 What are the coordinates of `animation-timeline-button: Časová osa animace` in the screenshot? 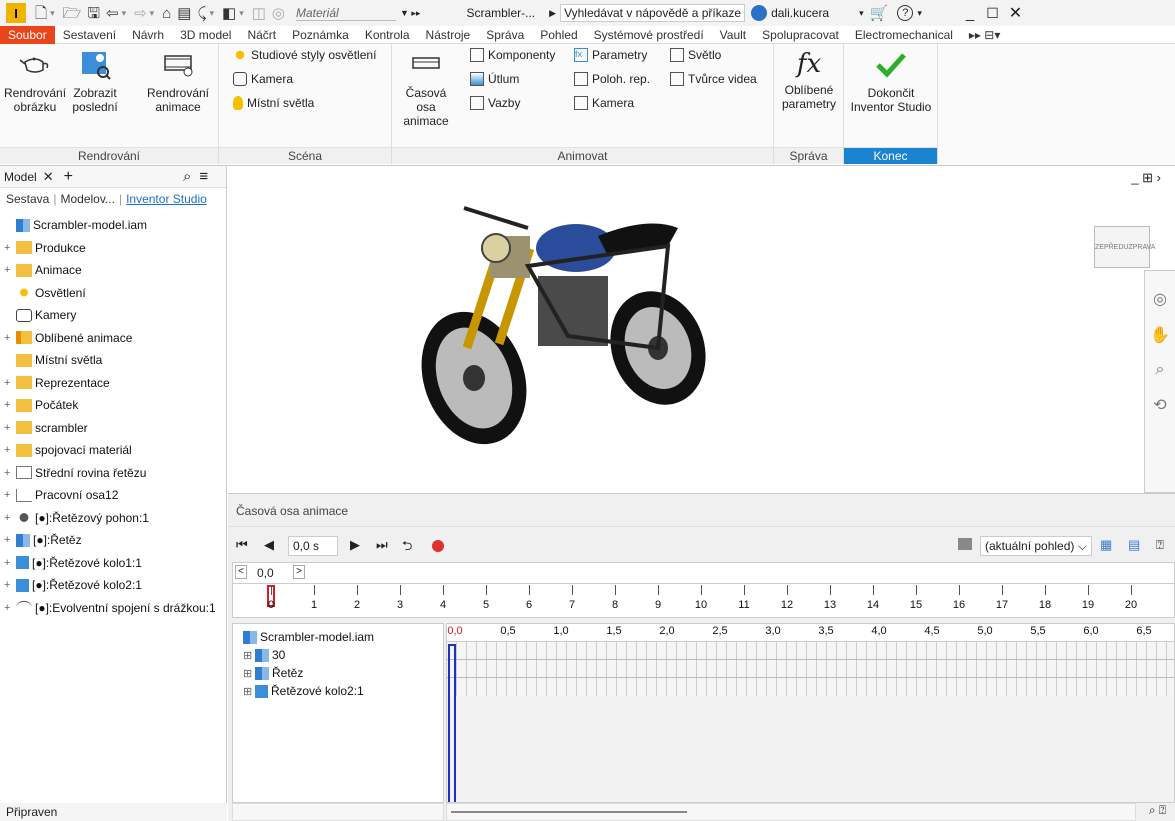 It's located at (426, 88).